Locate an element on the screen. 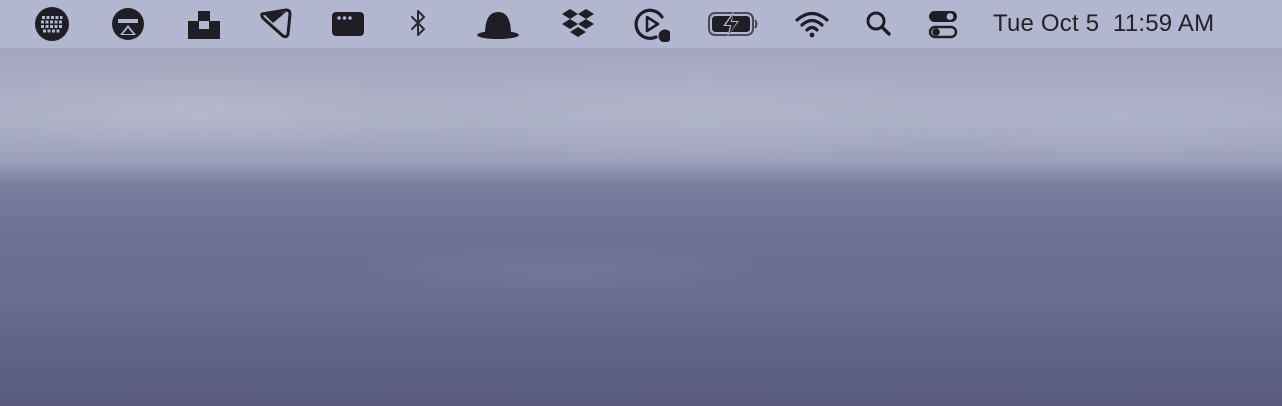 Image resolution: width=1282 pixels, height=406 pixels. control-center-icon is located at coordinates (943, 24).